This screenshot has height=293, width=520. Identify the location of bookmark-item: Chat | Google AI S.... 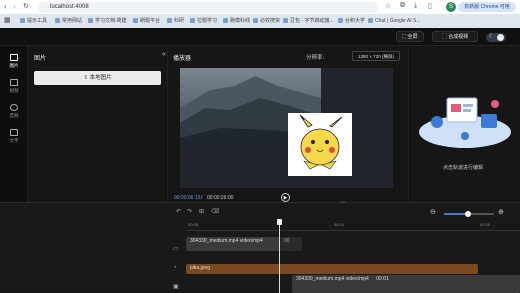
(394, 21).